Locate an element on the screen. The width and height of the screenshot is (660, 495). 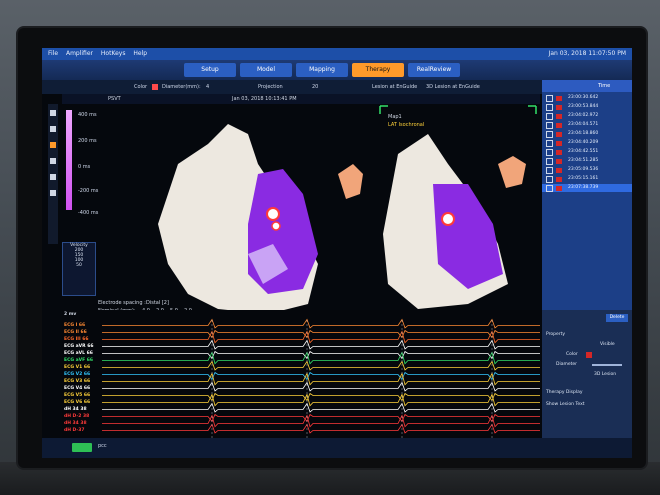
diameter-label: Diameter(mm): is located at coordinates (181, 87).